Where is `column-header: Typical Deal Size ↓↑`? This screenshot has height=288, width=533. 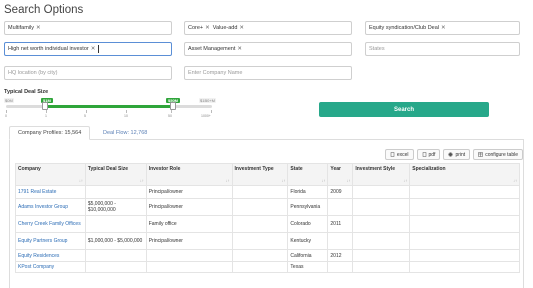 column-header: Typical Deal Size ↓↑ is located at coordinates (115, 174).